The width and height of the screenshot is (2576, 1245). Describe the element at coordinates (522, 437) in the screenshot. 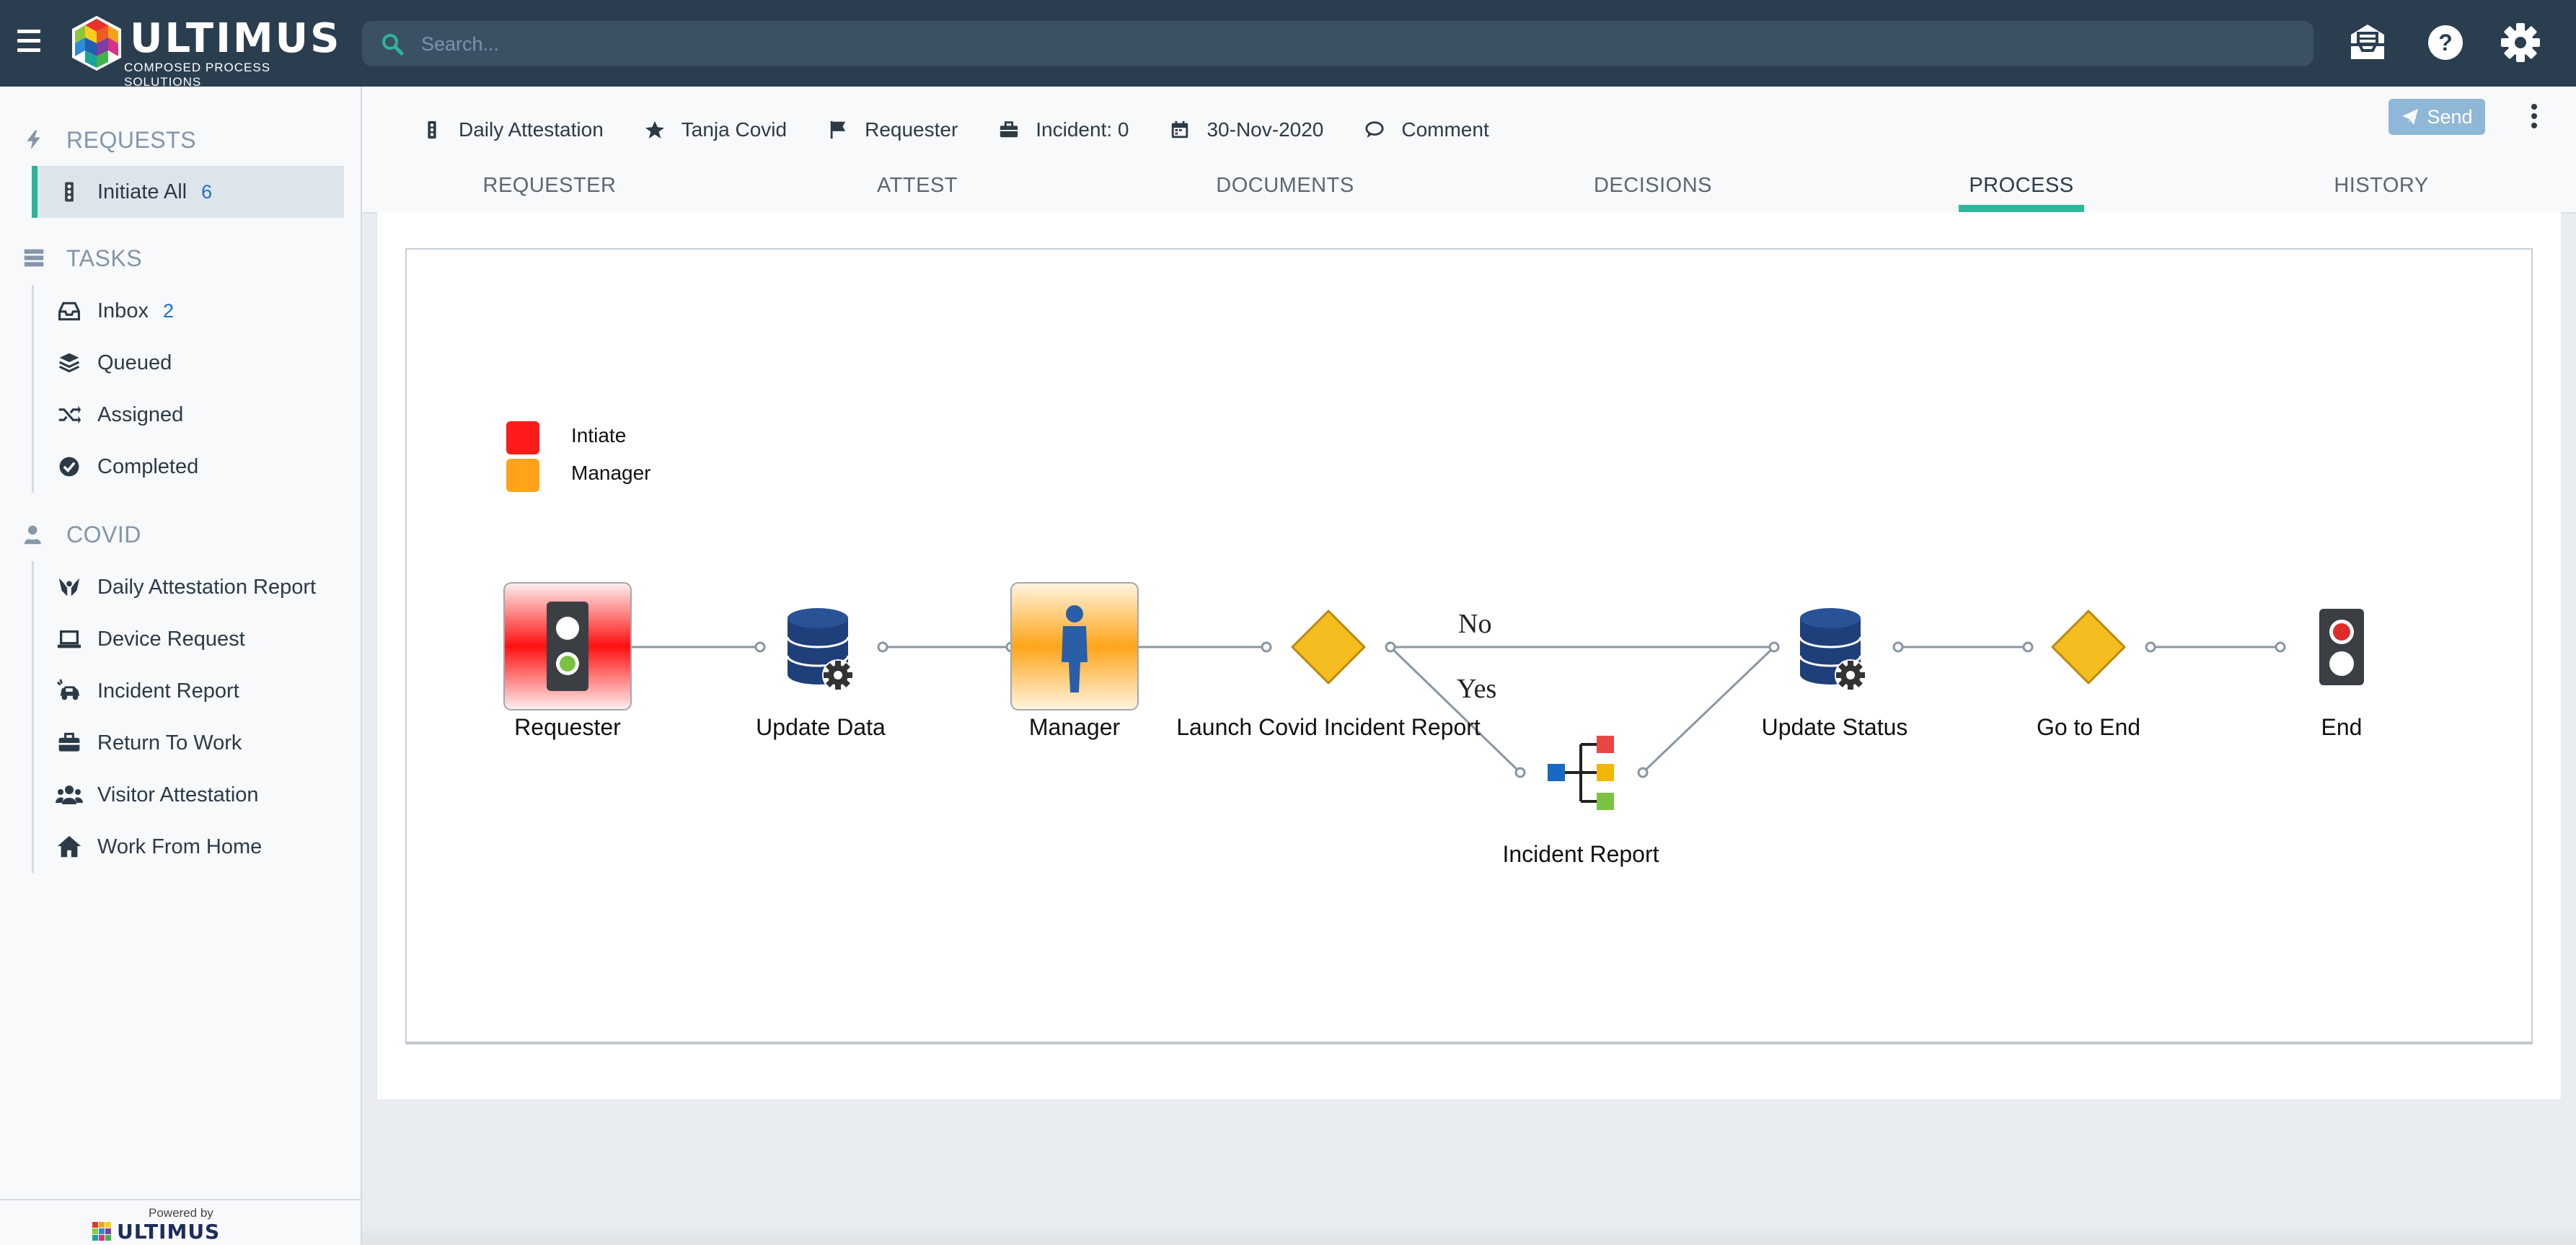

I see `legend-swatch-initiate` at that location.